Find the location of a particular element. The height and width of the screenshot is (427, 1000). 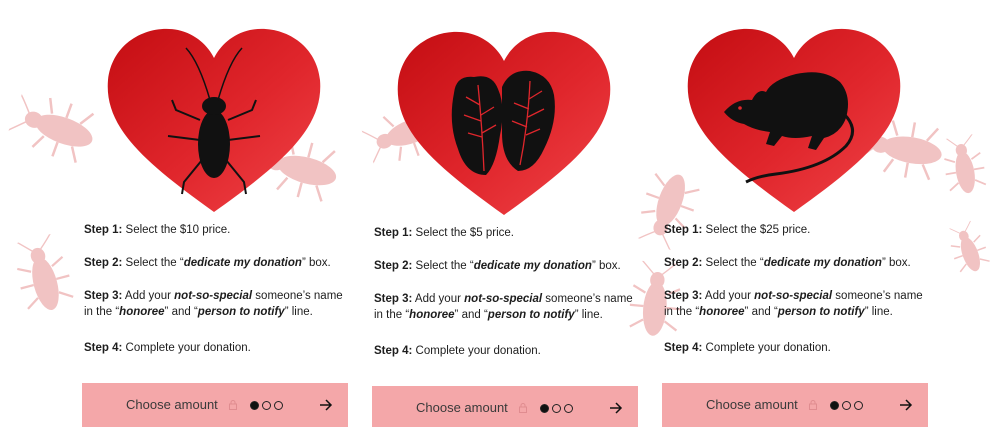

step-1: Step 1: Select the $10 price. is located at coordinates (216, 230).